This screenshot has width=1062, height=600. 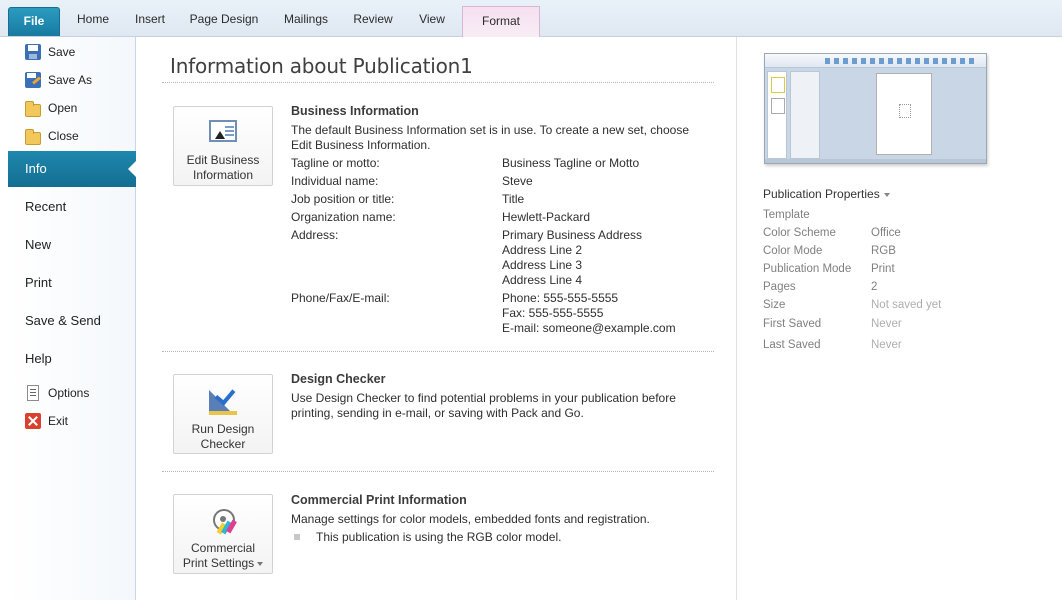 I want to click on tab-insert: Insert, so click(x=150, y=19).